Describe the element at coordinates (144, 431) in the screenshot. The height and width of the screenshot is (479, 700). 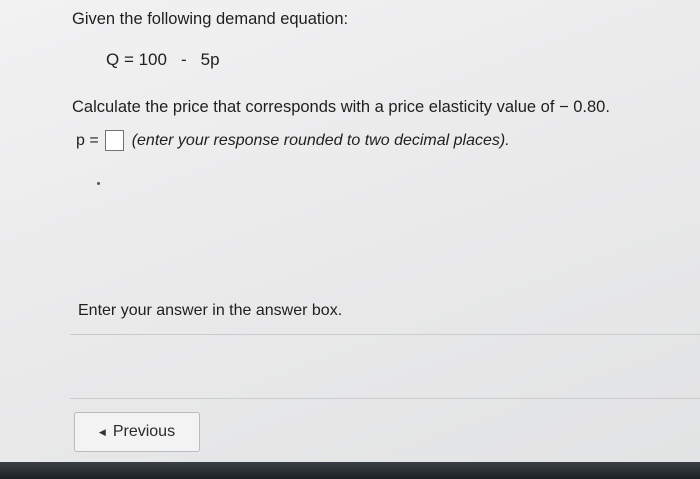
I see `previous-label: Previous` at that location.